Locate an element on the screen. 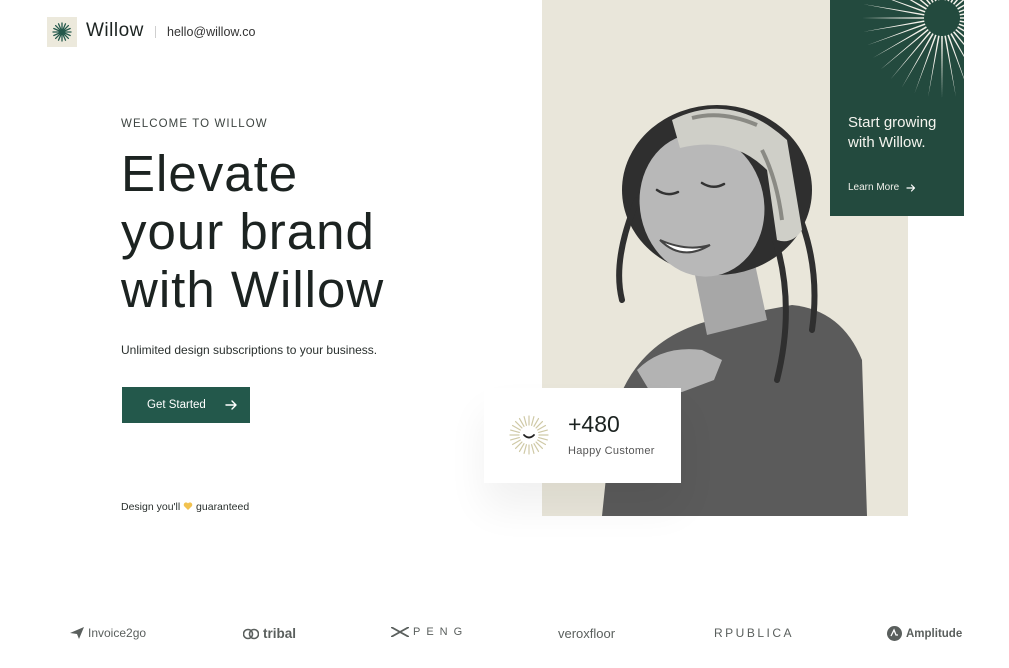 The image size is (1009, 668). learn-more-label: Learn More is located at coordinates (874, 187).